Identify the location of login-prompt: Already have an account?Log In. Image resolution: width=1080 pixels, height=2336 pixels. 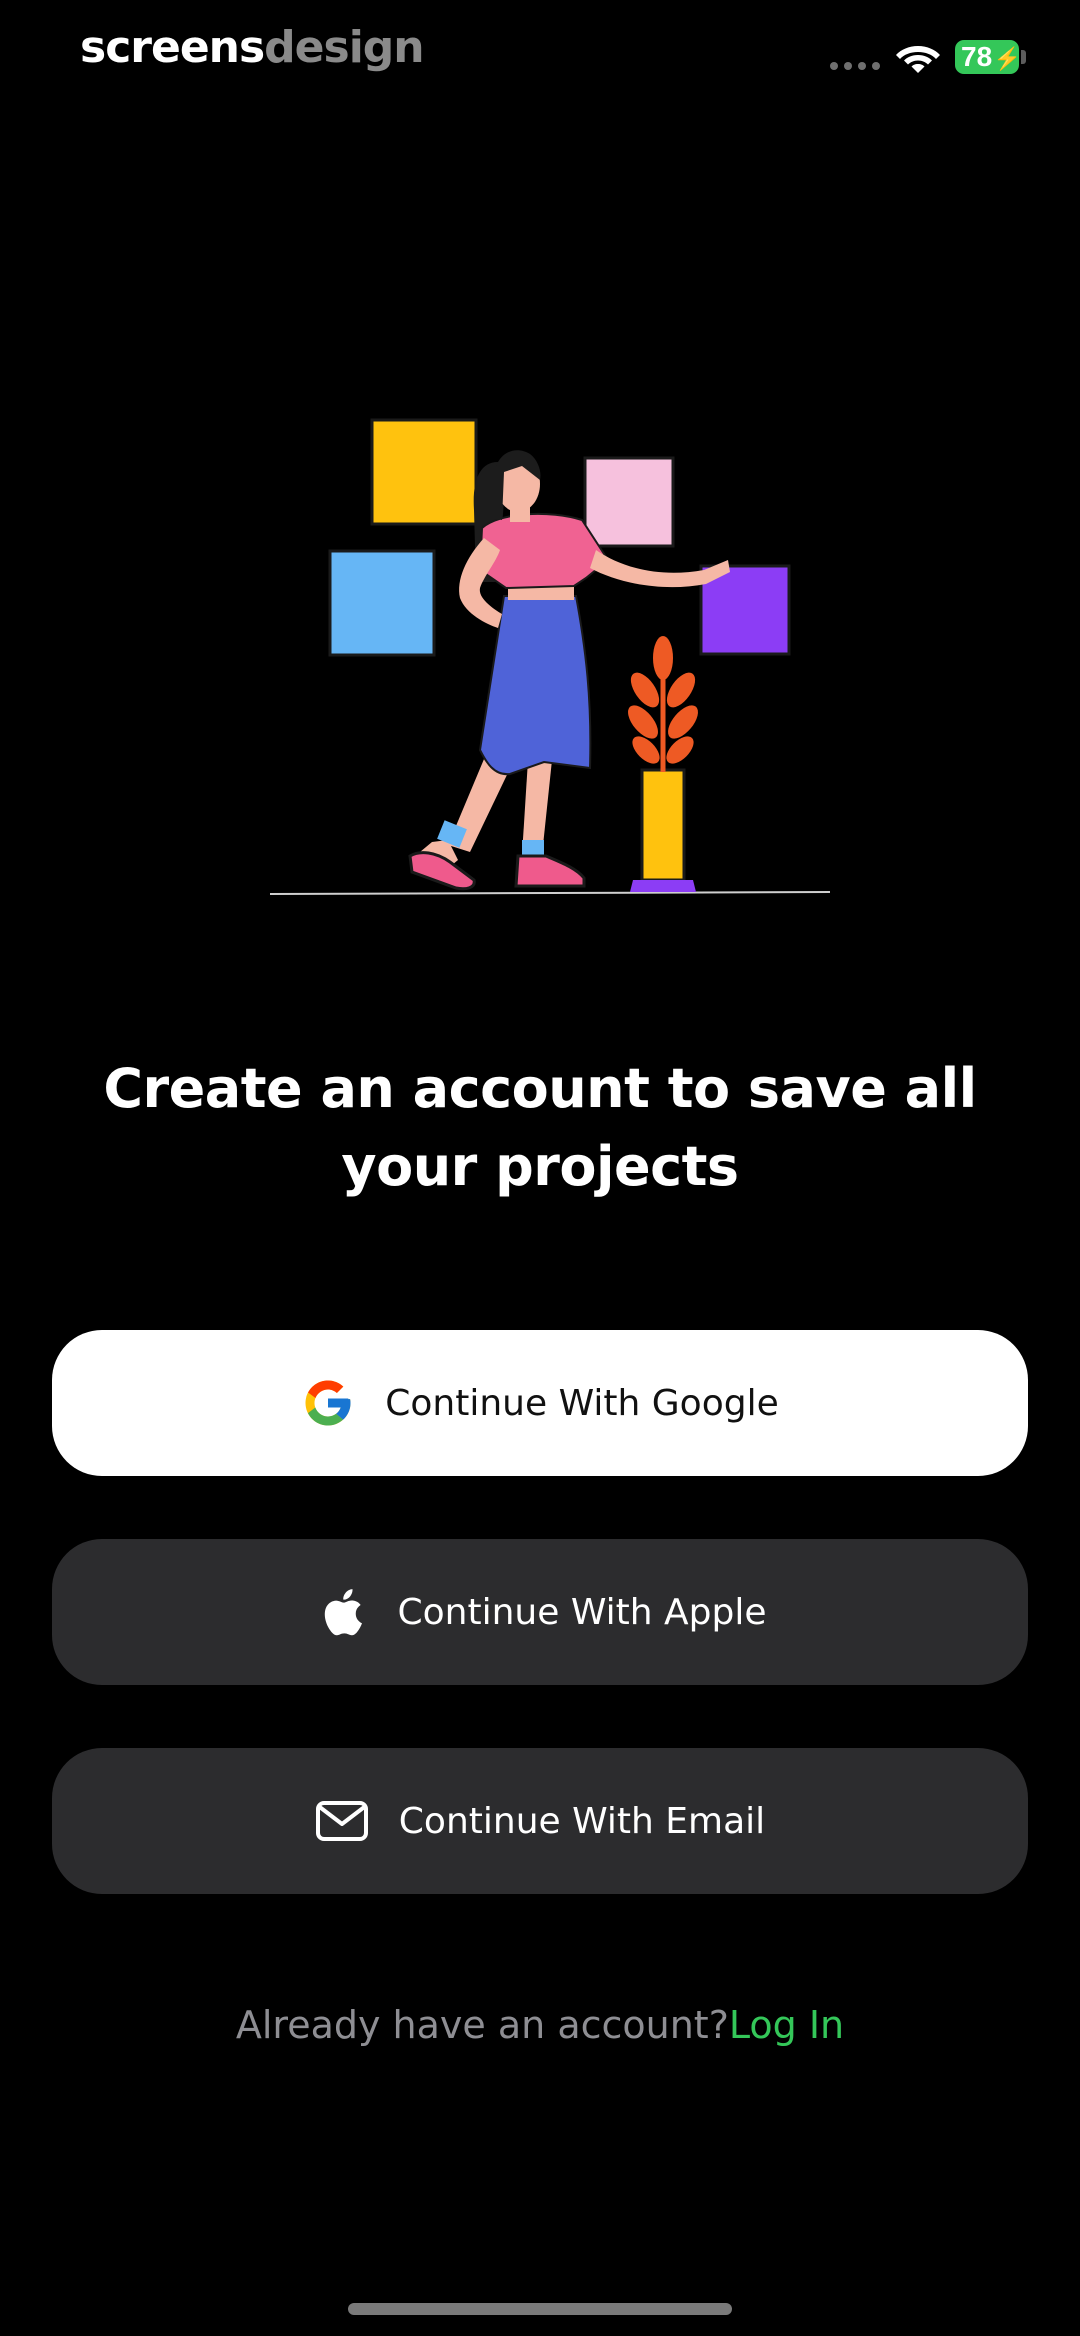
(540, 2025).